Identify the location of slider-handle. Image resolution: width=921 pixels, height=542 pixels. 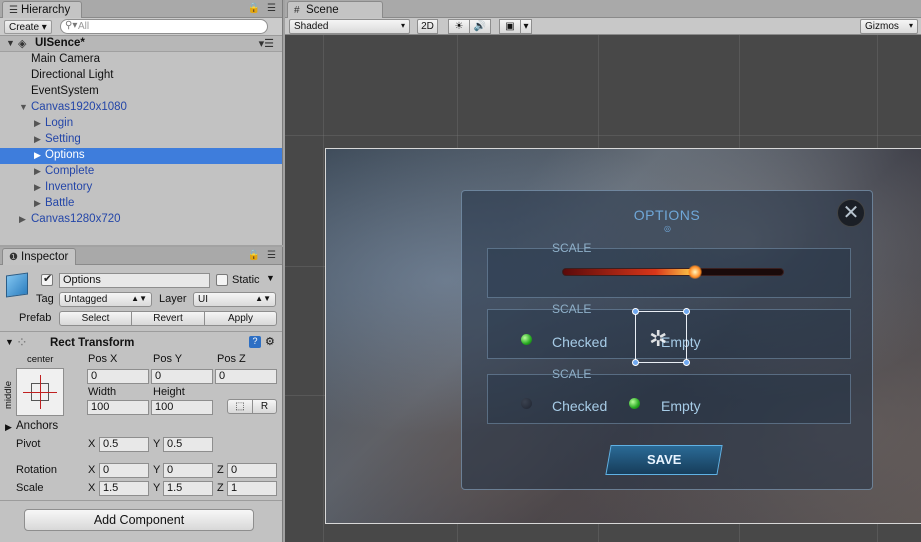
(695, 272).